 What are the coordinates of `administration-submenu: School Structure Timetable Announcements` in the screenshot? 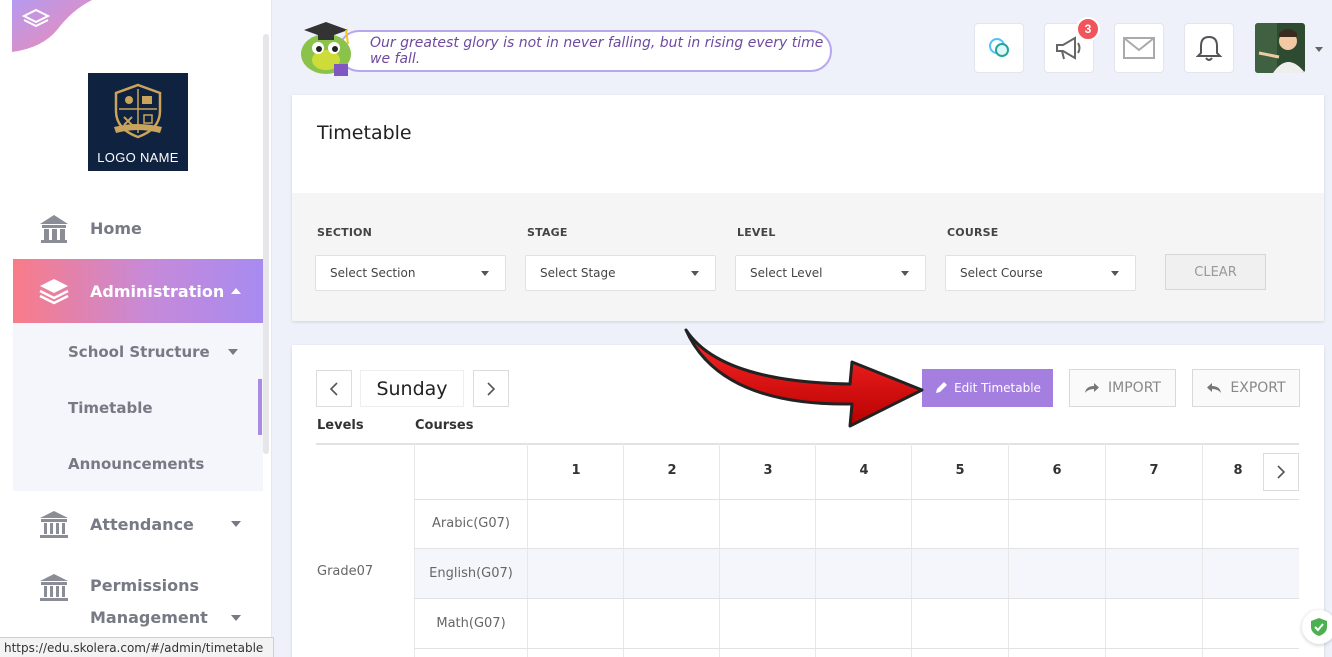 It's located at (138, 407).